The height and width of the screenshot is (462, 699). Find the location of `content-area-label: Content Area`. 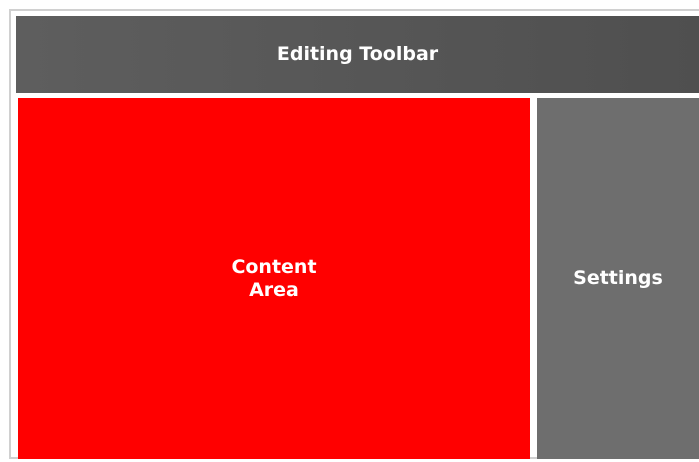

content-area-label: Content Area is located at coordinates (274, 278).